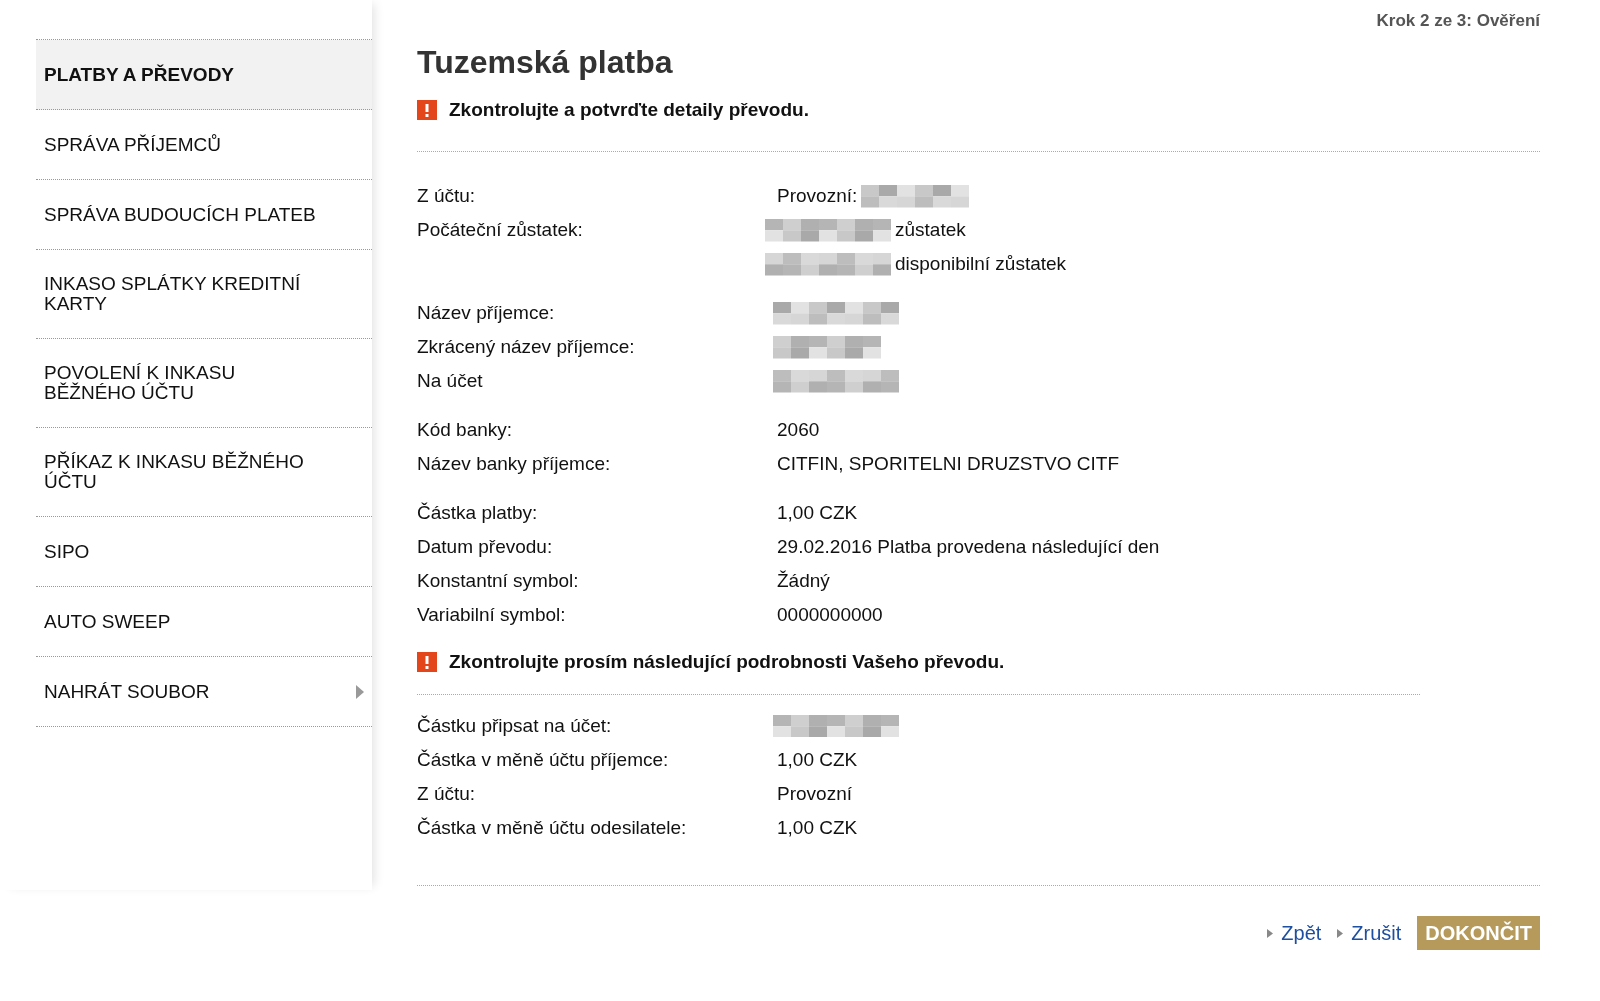 This screenshot has width=1600, height=1001. I want to click on nav-link: Zpět, so click(1294, 933).